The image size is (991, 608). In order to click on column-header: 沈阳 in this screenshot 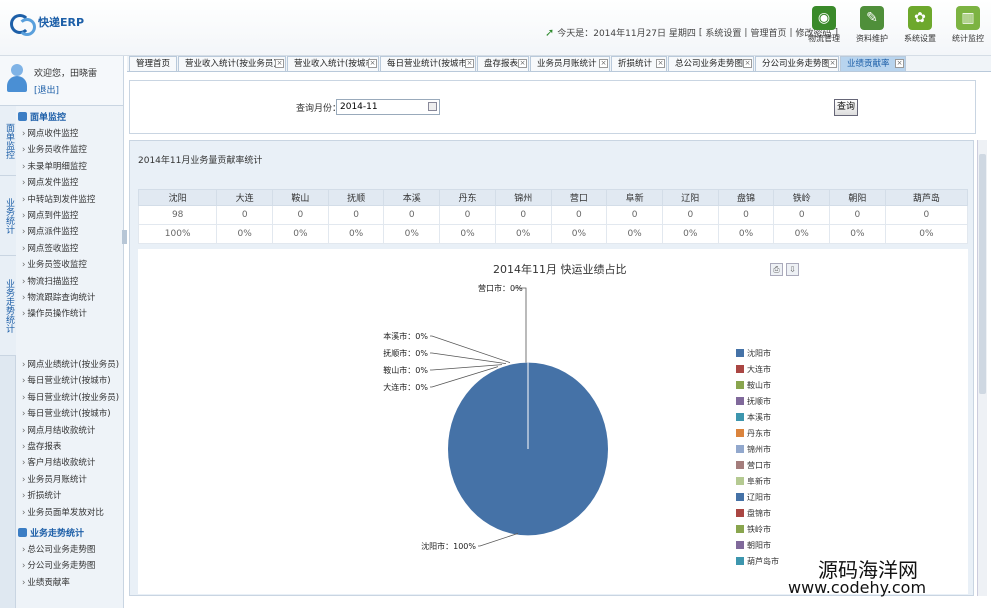, I will do `click(177, 197)`.